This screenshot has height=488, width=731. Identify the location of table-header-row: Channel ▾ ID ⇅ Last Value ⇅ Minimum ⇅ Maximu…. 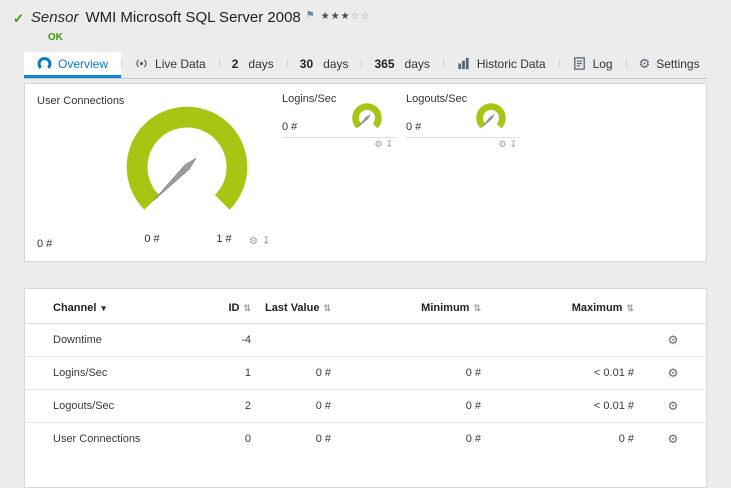
(365, 306).